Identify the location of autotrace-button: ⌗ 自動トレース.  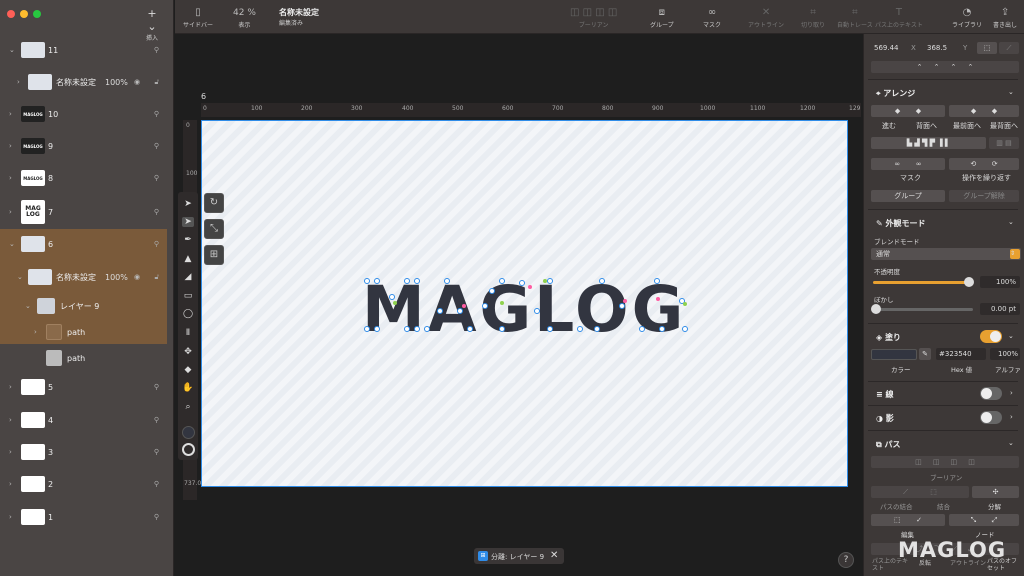
(855, 17).